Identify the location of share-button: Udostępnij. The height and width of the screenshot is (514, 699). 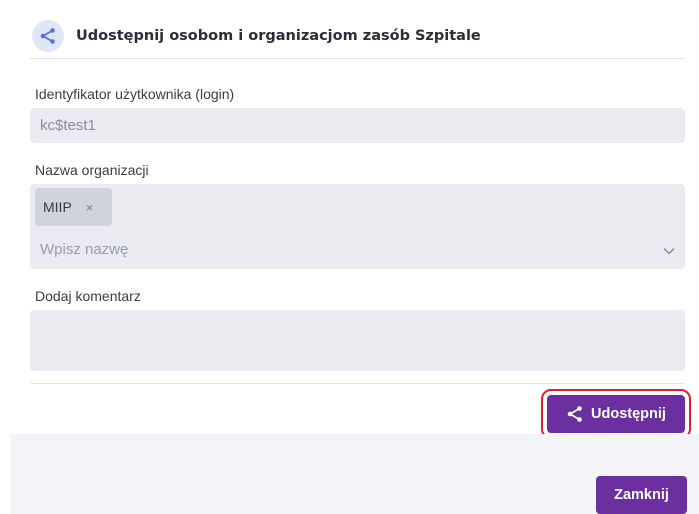
(616, 414).